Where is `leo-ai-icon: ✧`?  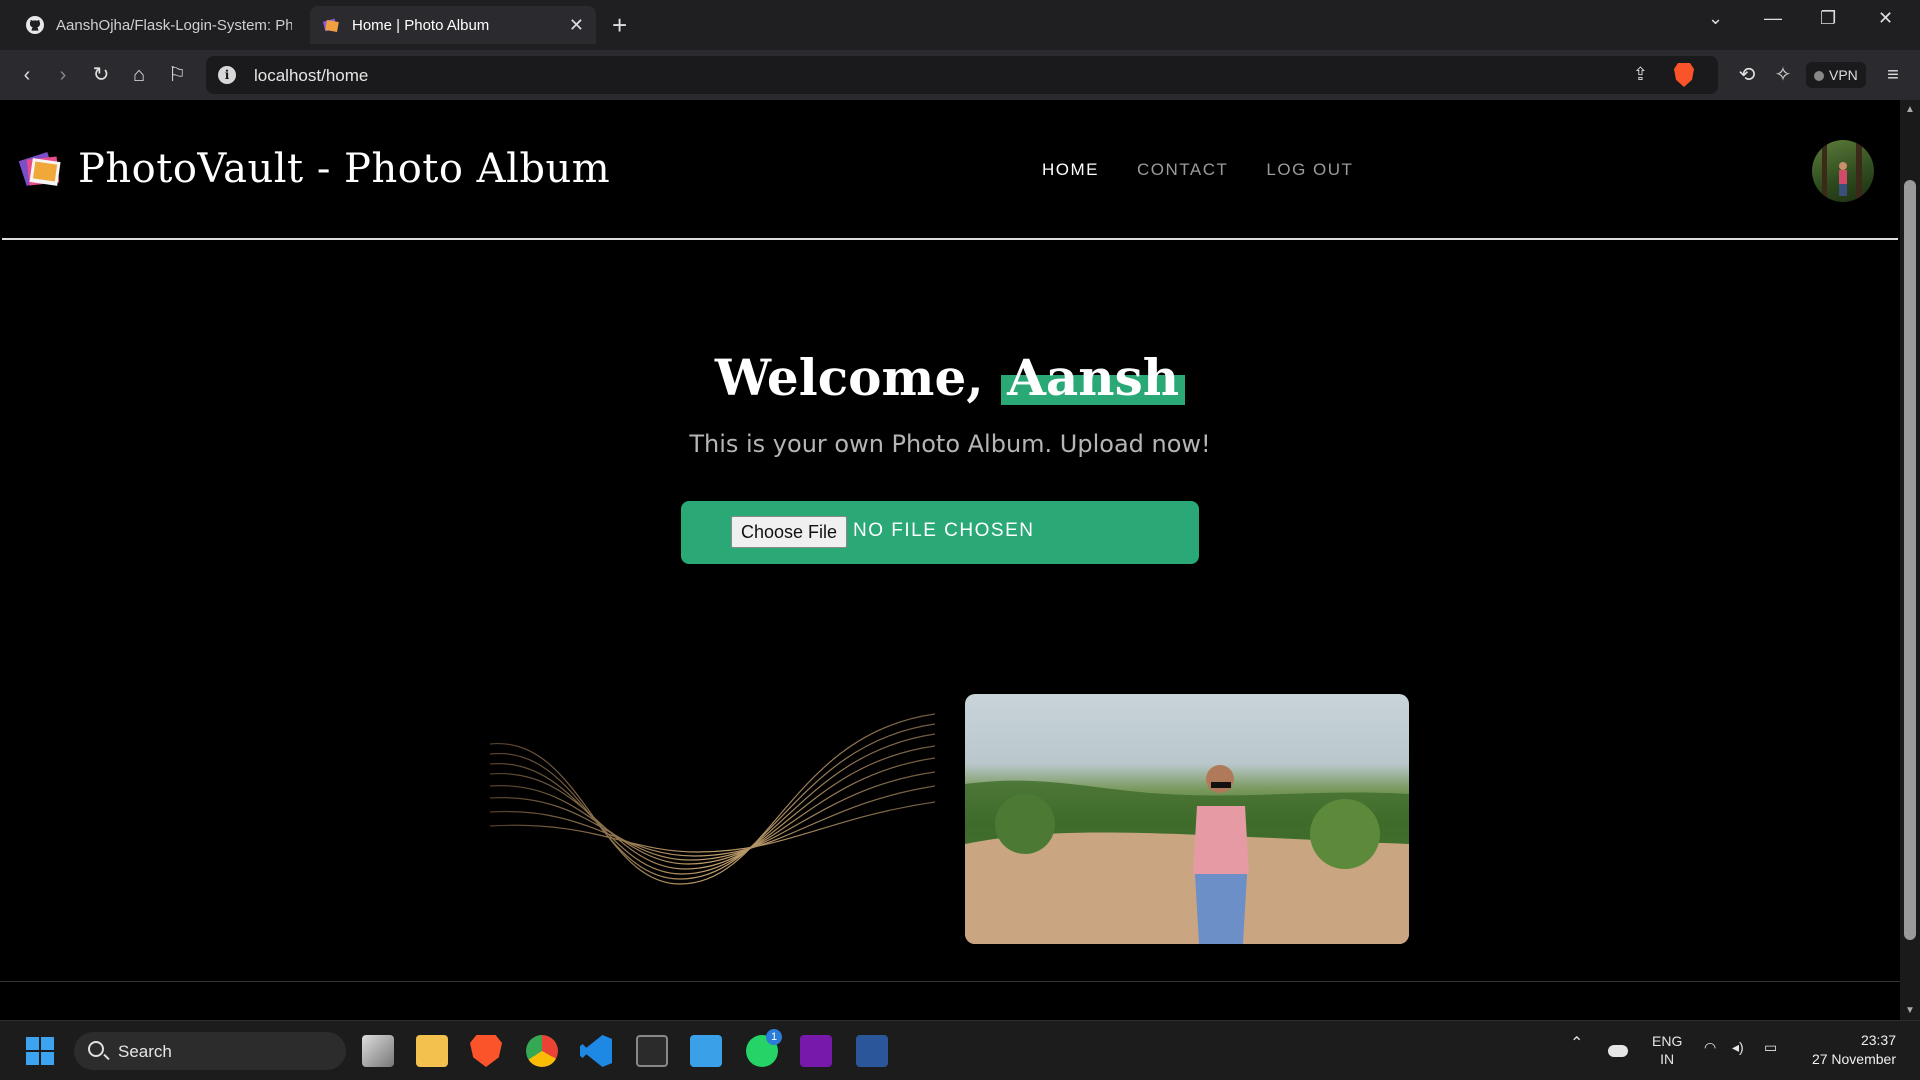 leo-ai-icon: ✧ is located at coordinates (1783, 75).